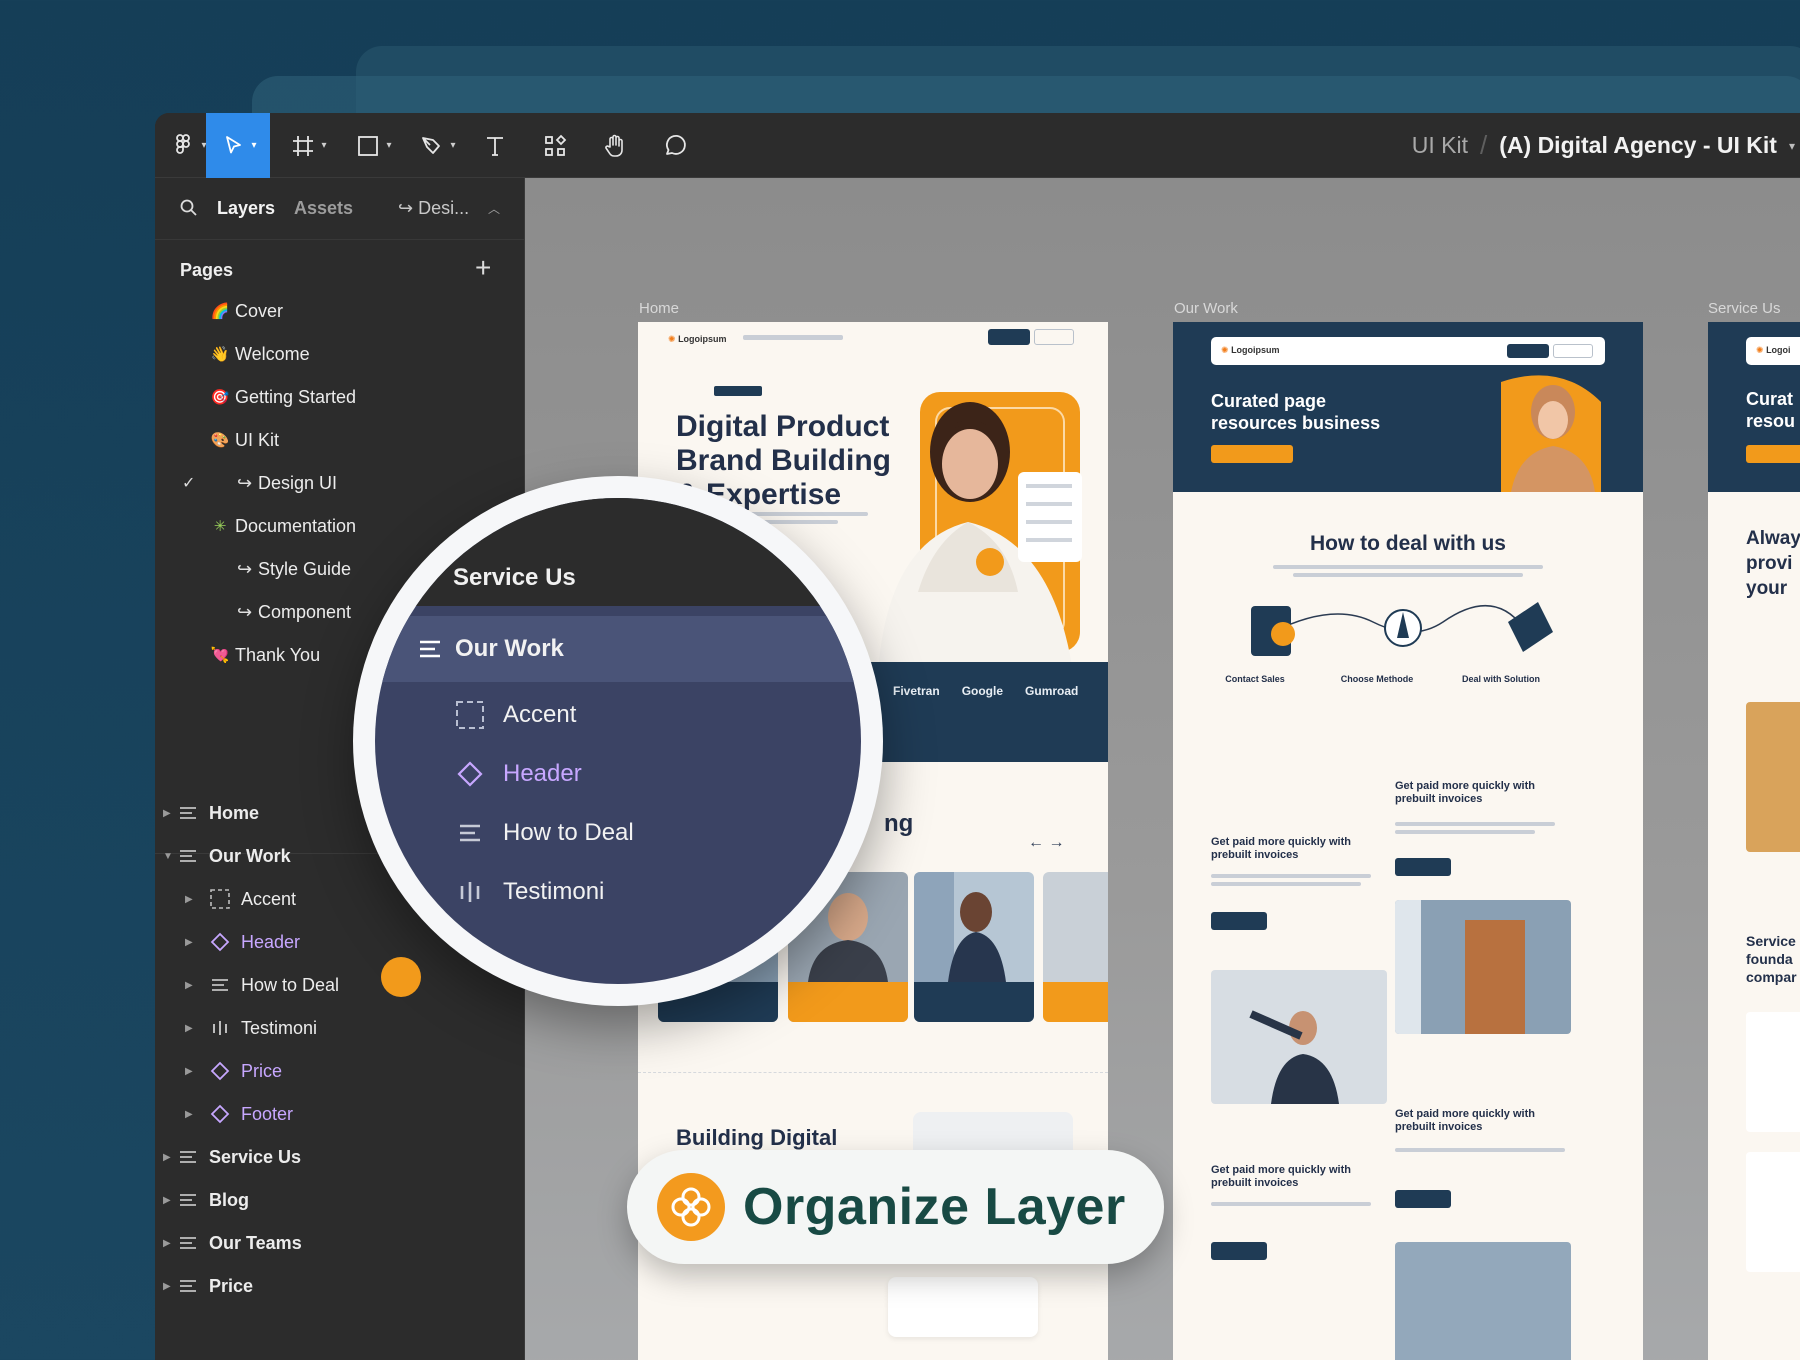  What do you see at coordinates (1440, 145) in the screenshot?
I see `breadcrumb-project: UI Kit` at bounding box center [1440, 145].